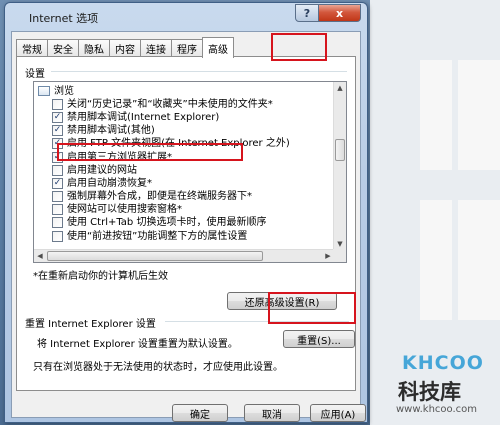 Image resolution: width=500 pixels, height=425 pixels. What do you see at coordinates (429, 392) in the screenshot?
I see `watermark-name: 科技库` at bounding box center [429, 392].